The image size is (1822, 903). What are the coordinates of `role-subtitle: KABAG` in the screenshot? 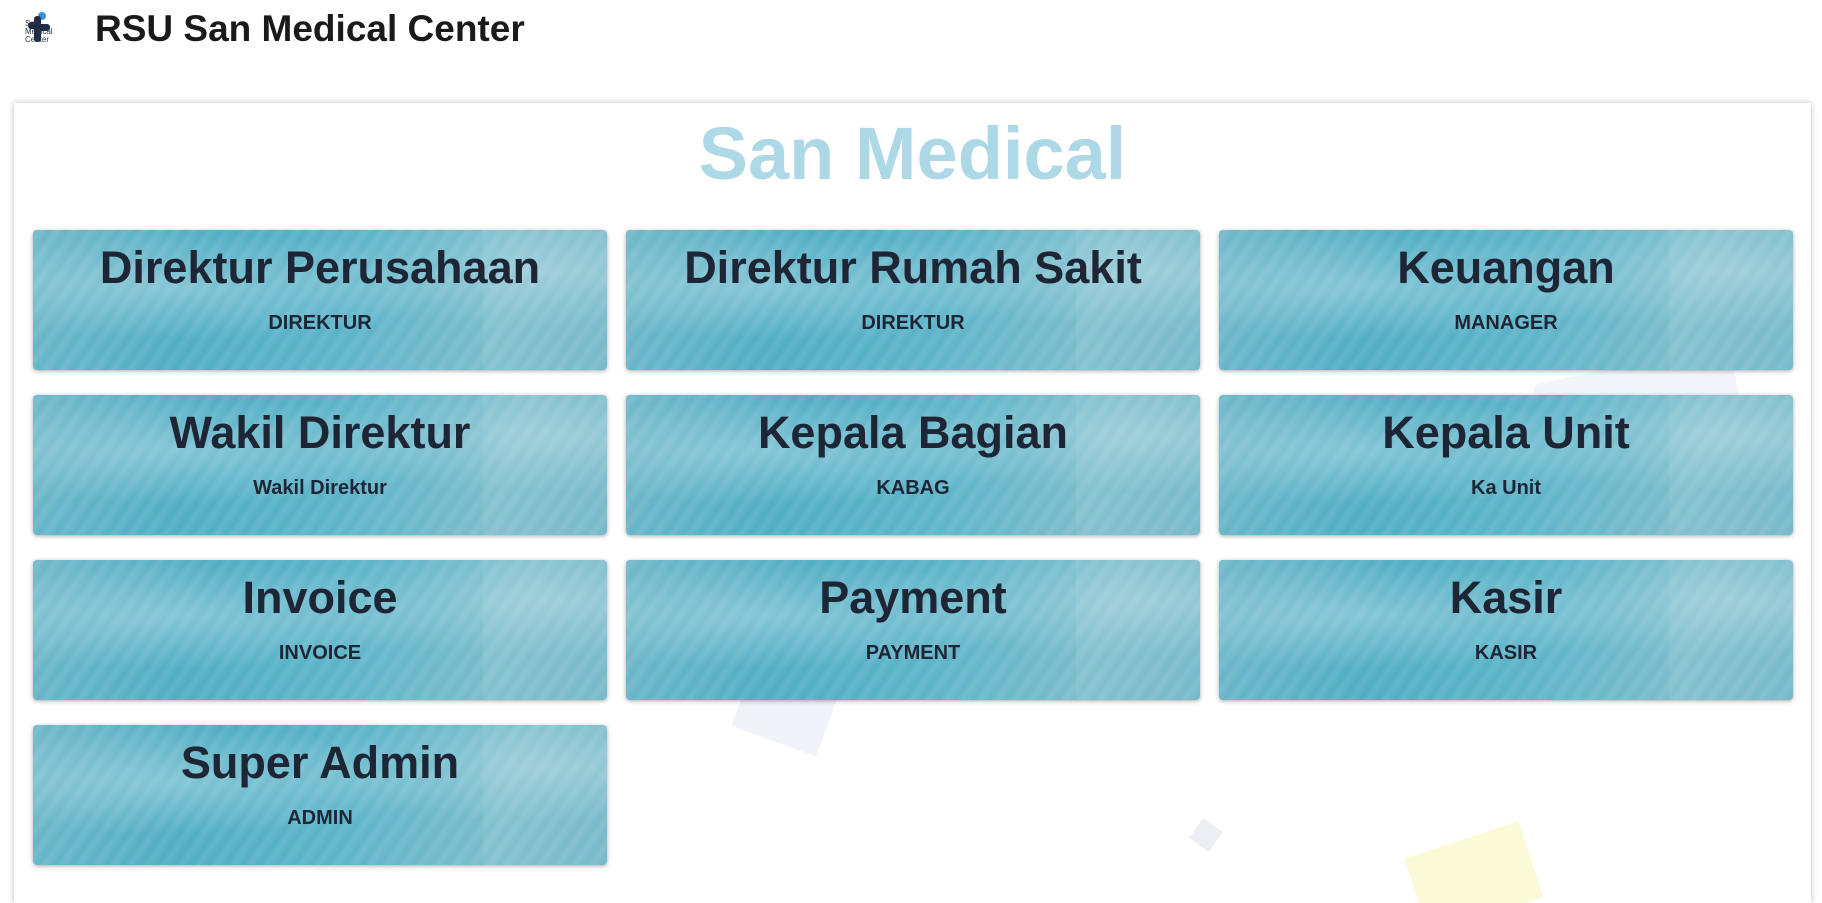 It's located at (913, 488).